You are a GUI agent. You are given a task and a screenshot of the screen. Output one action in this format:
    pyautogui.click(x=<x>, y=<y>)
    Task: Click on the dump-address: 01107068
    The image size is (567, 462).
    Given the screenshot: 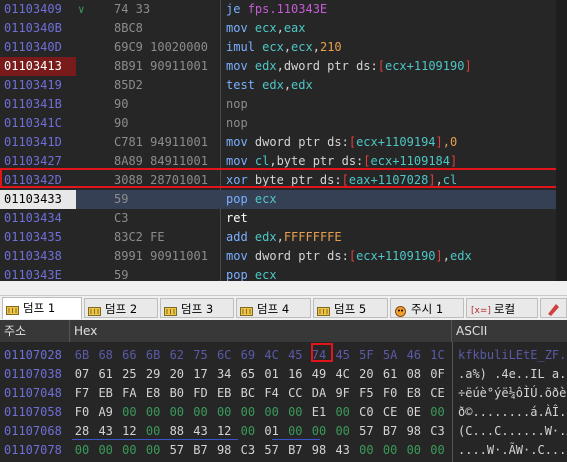 What is the action you would take?
    pyautogui.click(x=37, y=431)
    